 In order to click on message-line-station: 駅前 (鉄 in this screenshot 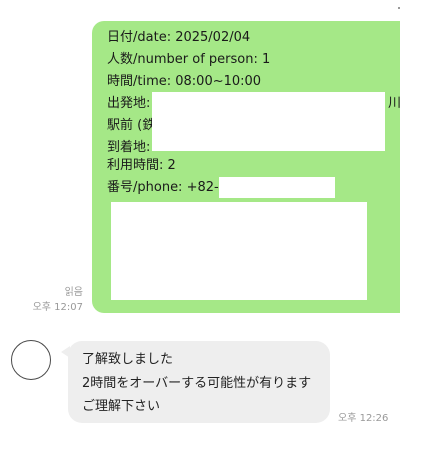, I will do `click(131, 125)`.